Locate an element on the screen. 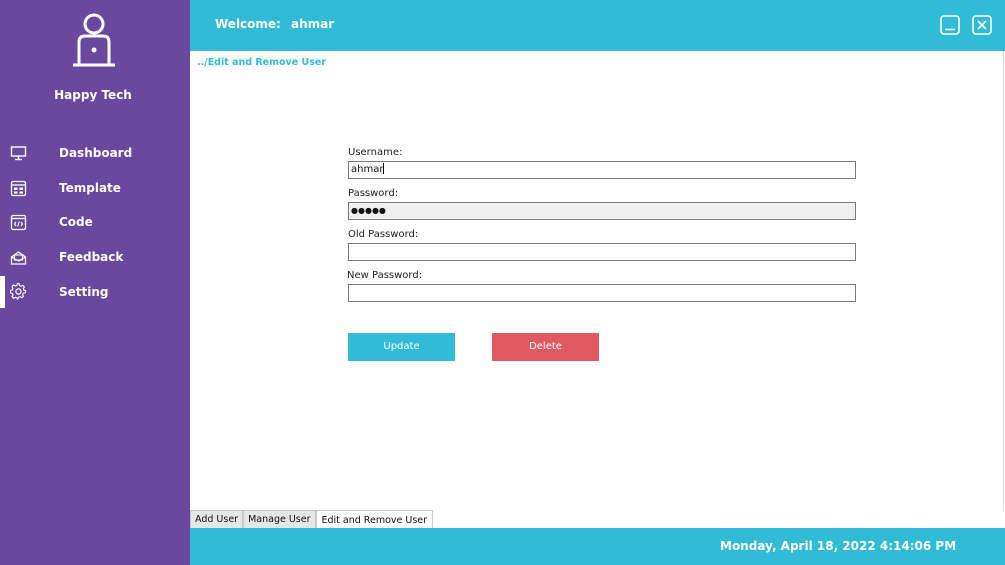  username-field: ahmar is located at coordinates (602, 170).